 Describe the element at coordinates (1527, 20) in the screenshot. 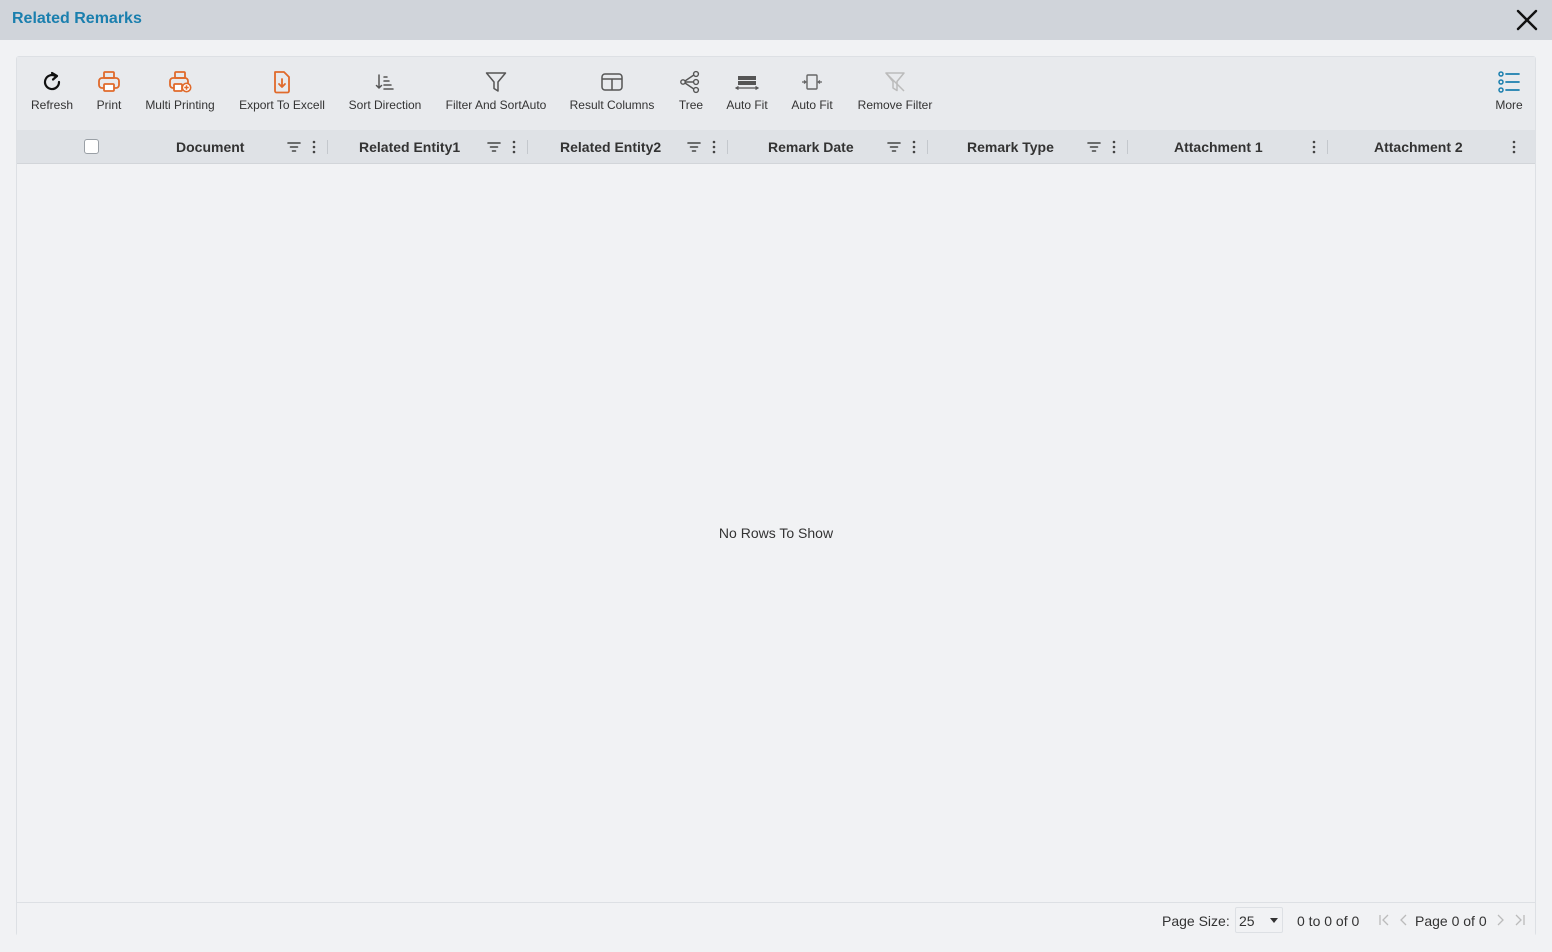

I see `close-icon` at that location.